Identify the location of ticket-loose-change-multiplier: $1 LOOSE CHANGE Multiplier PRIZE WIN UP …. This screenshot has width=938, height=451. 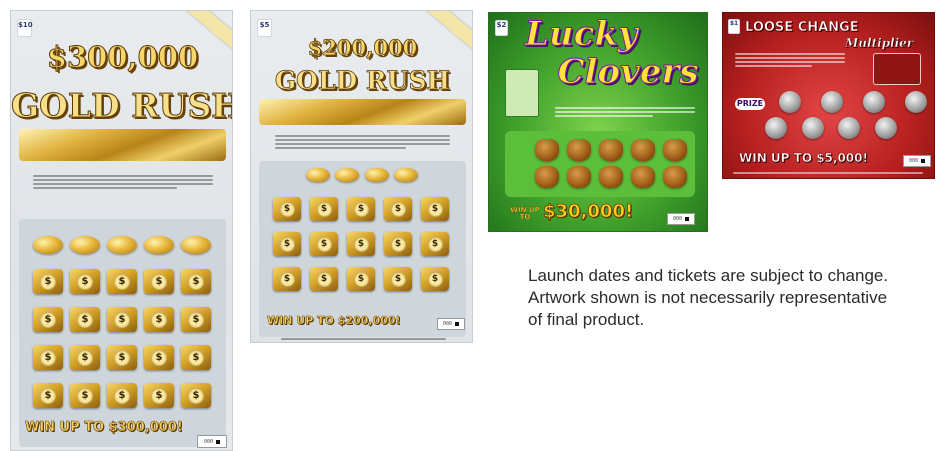
(828, 95).